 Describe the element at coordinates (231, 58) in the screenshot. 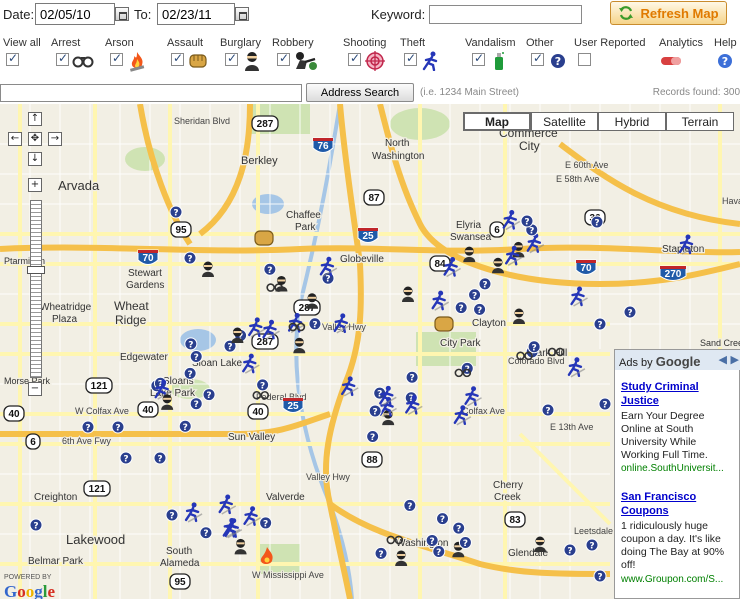

I see `filter-checkbox-burglary` at that location.